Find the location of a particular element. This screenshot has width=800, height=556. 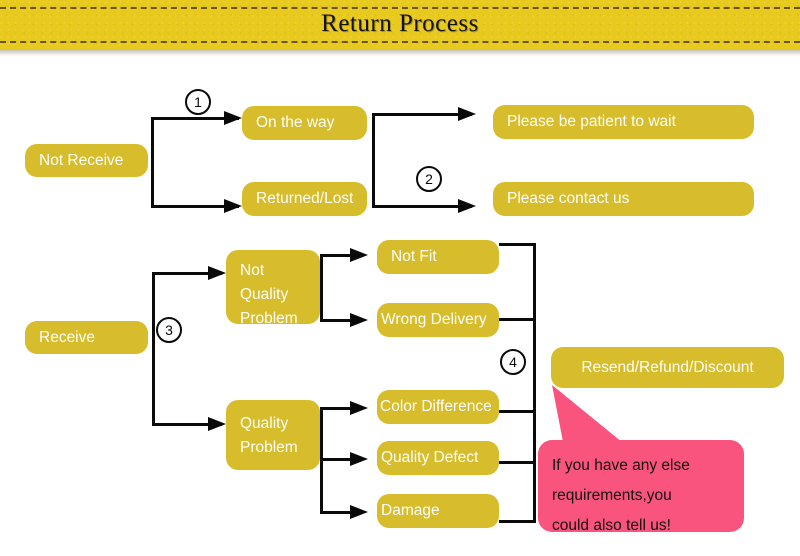

step-marker-3: 3 is located at coordinates (169, 330).